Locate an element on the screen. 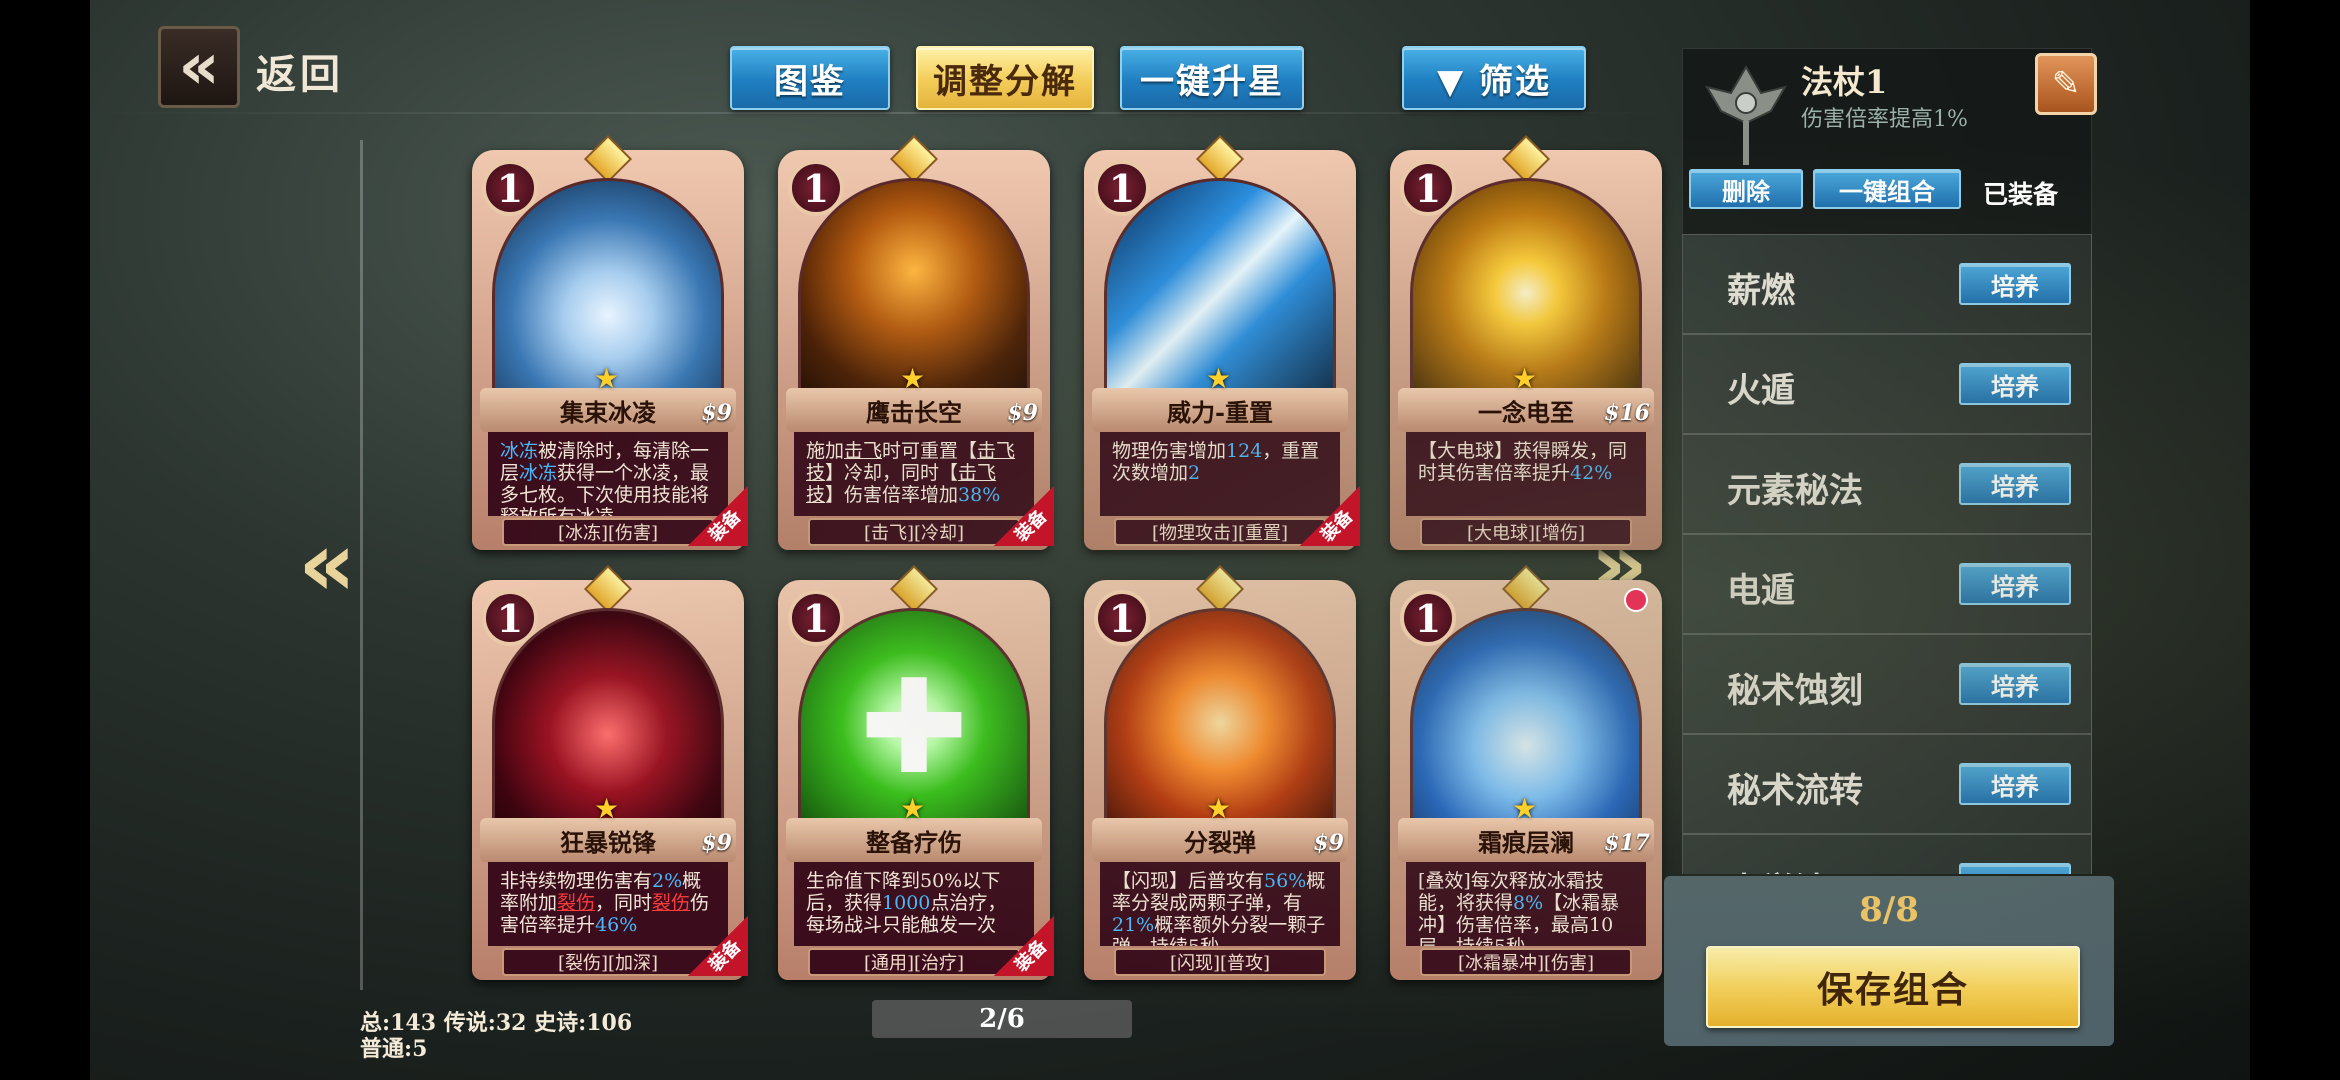 This screenshot has height=1080, width=2340. card-price: $17 is located at coordinates (1627, 843).